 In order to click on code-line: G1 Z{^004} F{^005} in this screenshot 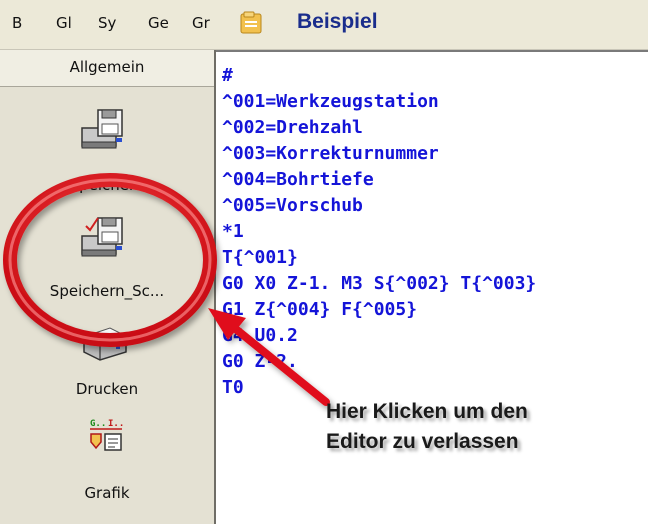, I will do `click(320, 309)`.